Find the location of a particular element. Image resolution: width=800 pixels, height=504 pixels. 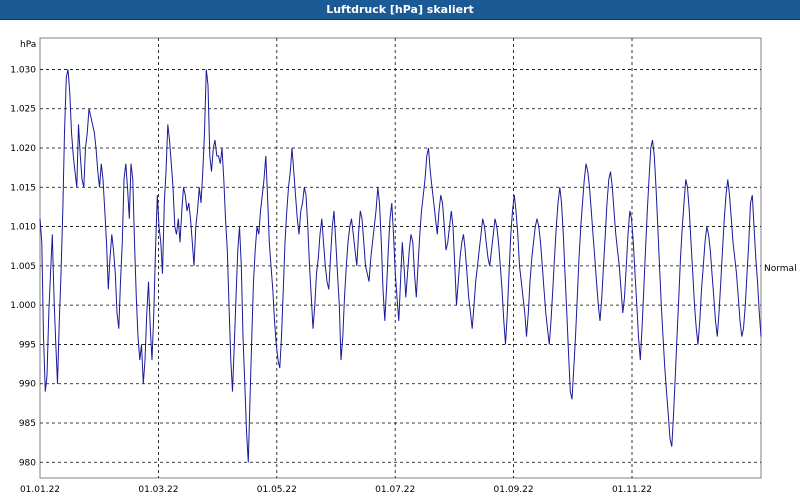

y-tick-label: 1.010 is located at coordinates (23, 228).